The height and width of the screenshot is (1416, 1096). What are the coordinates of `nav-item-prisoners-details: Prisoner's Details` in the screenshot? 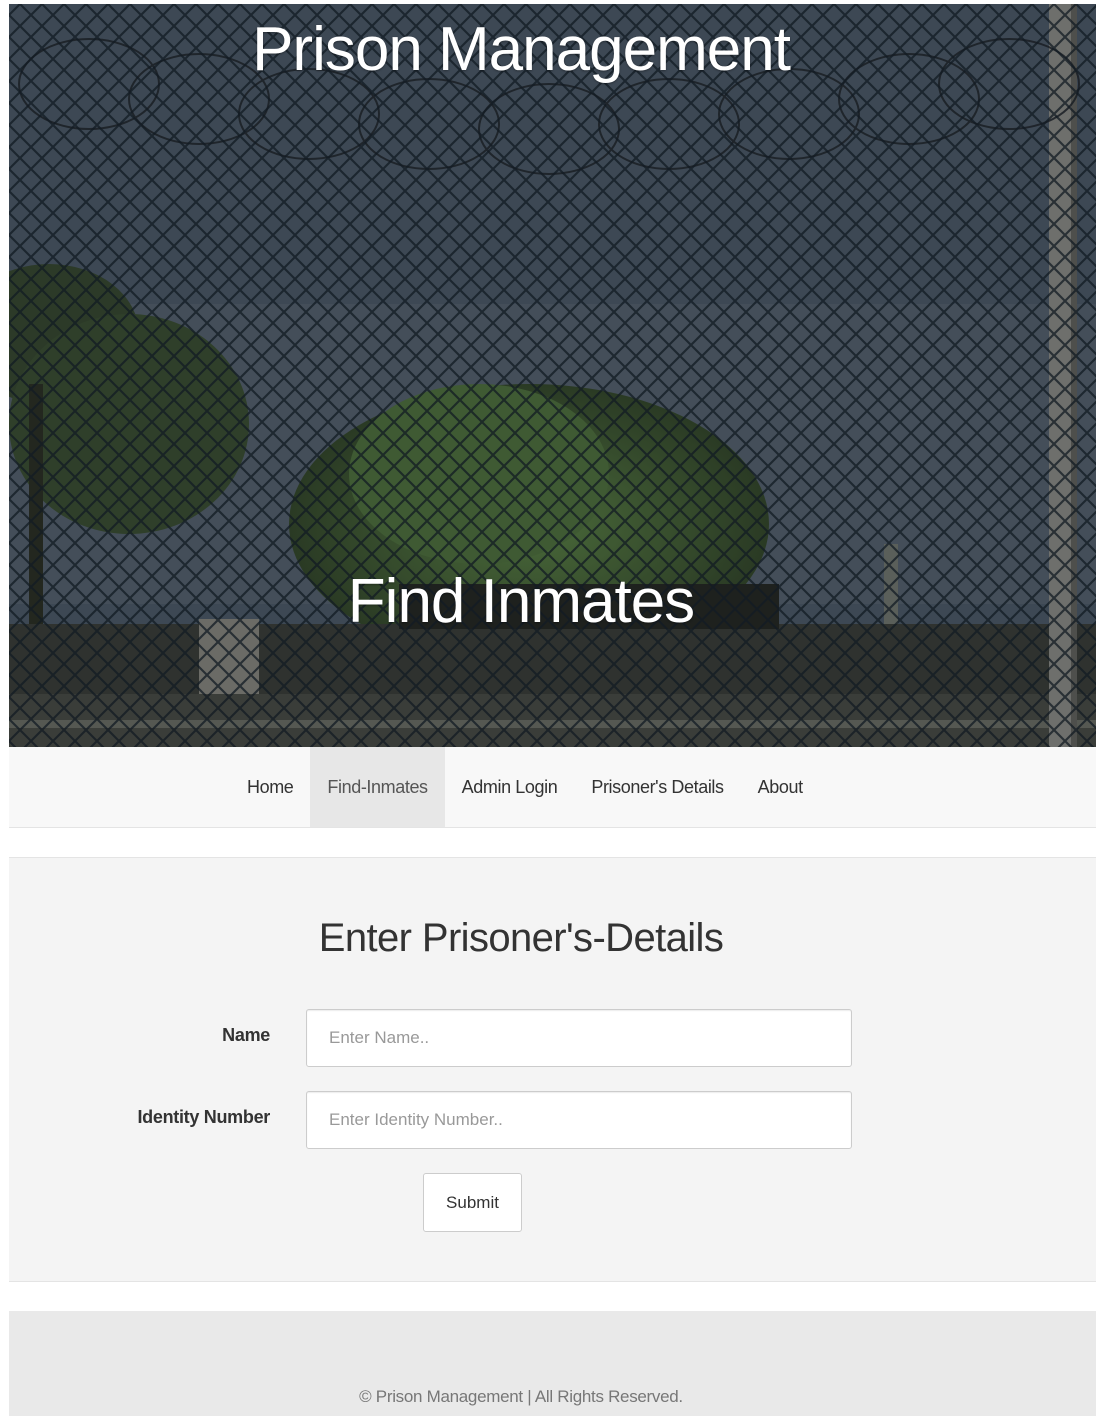 It's located at (657, 787).